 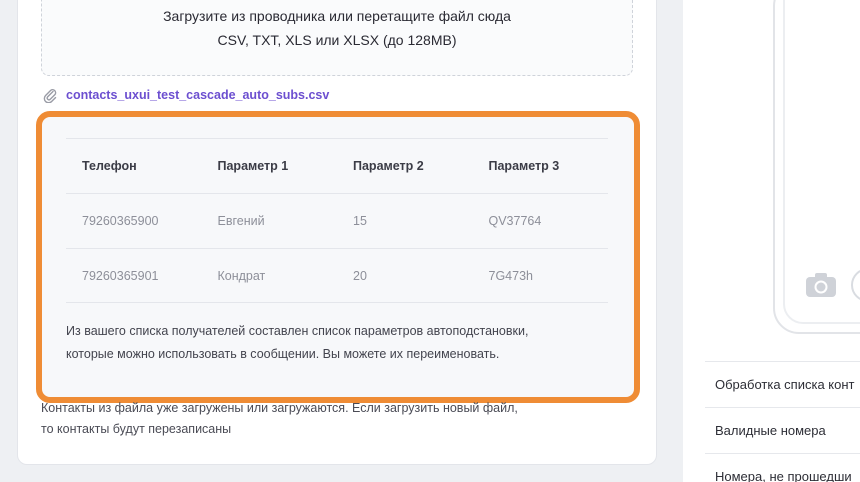 I want to click on column-header: Параметр 2, so click(x=388, y=166).